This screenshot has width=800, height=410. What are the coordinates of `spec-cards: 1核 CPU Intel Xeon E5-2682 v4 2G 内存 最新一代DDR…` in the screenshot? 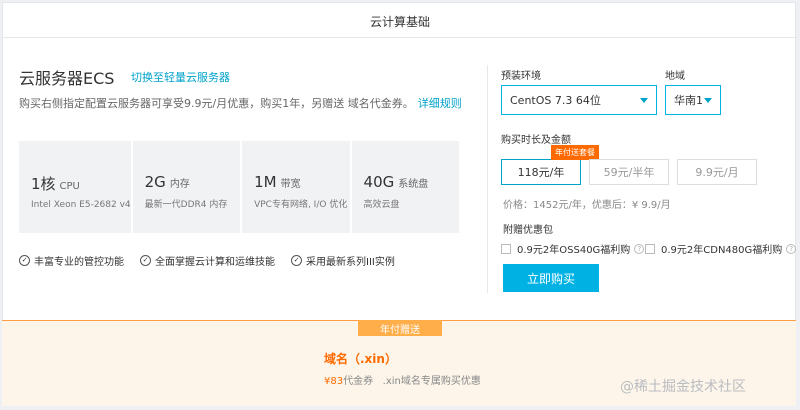 It's located at (239, 187).